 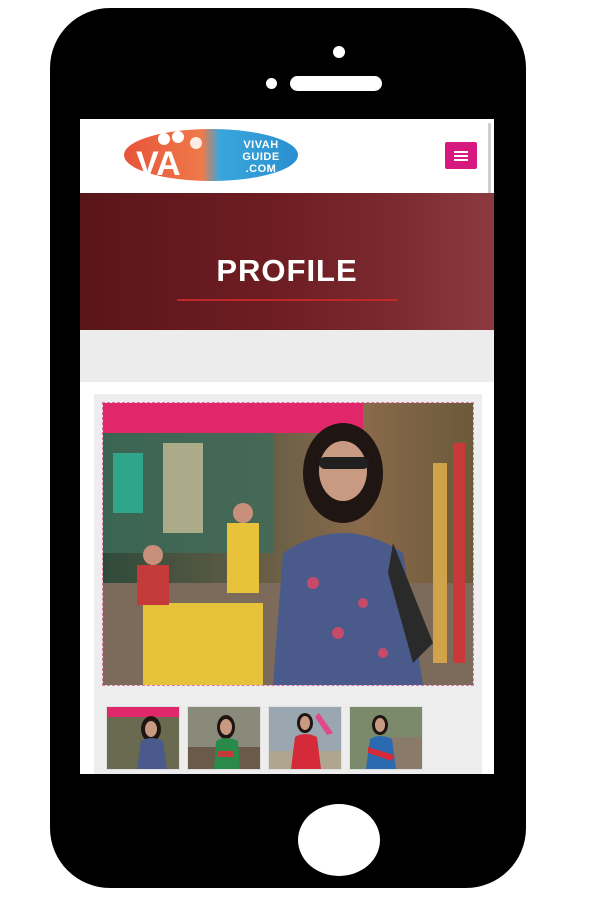 I want to click on logo-line-2: GUIDE, so click(x=261, y=157).